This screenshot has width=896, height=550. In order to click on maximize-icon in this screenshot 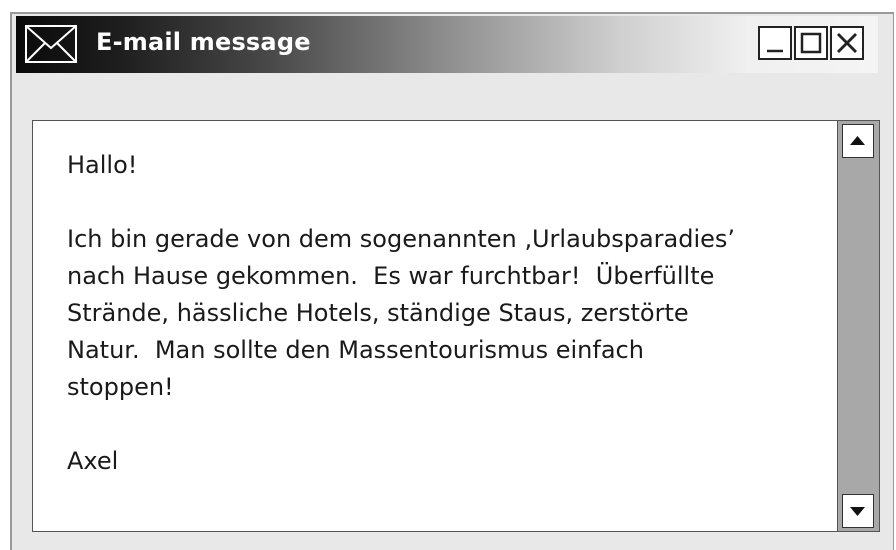, I will do `click(811, 43)`.